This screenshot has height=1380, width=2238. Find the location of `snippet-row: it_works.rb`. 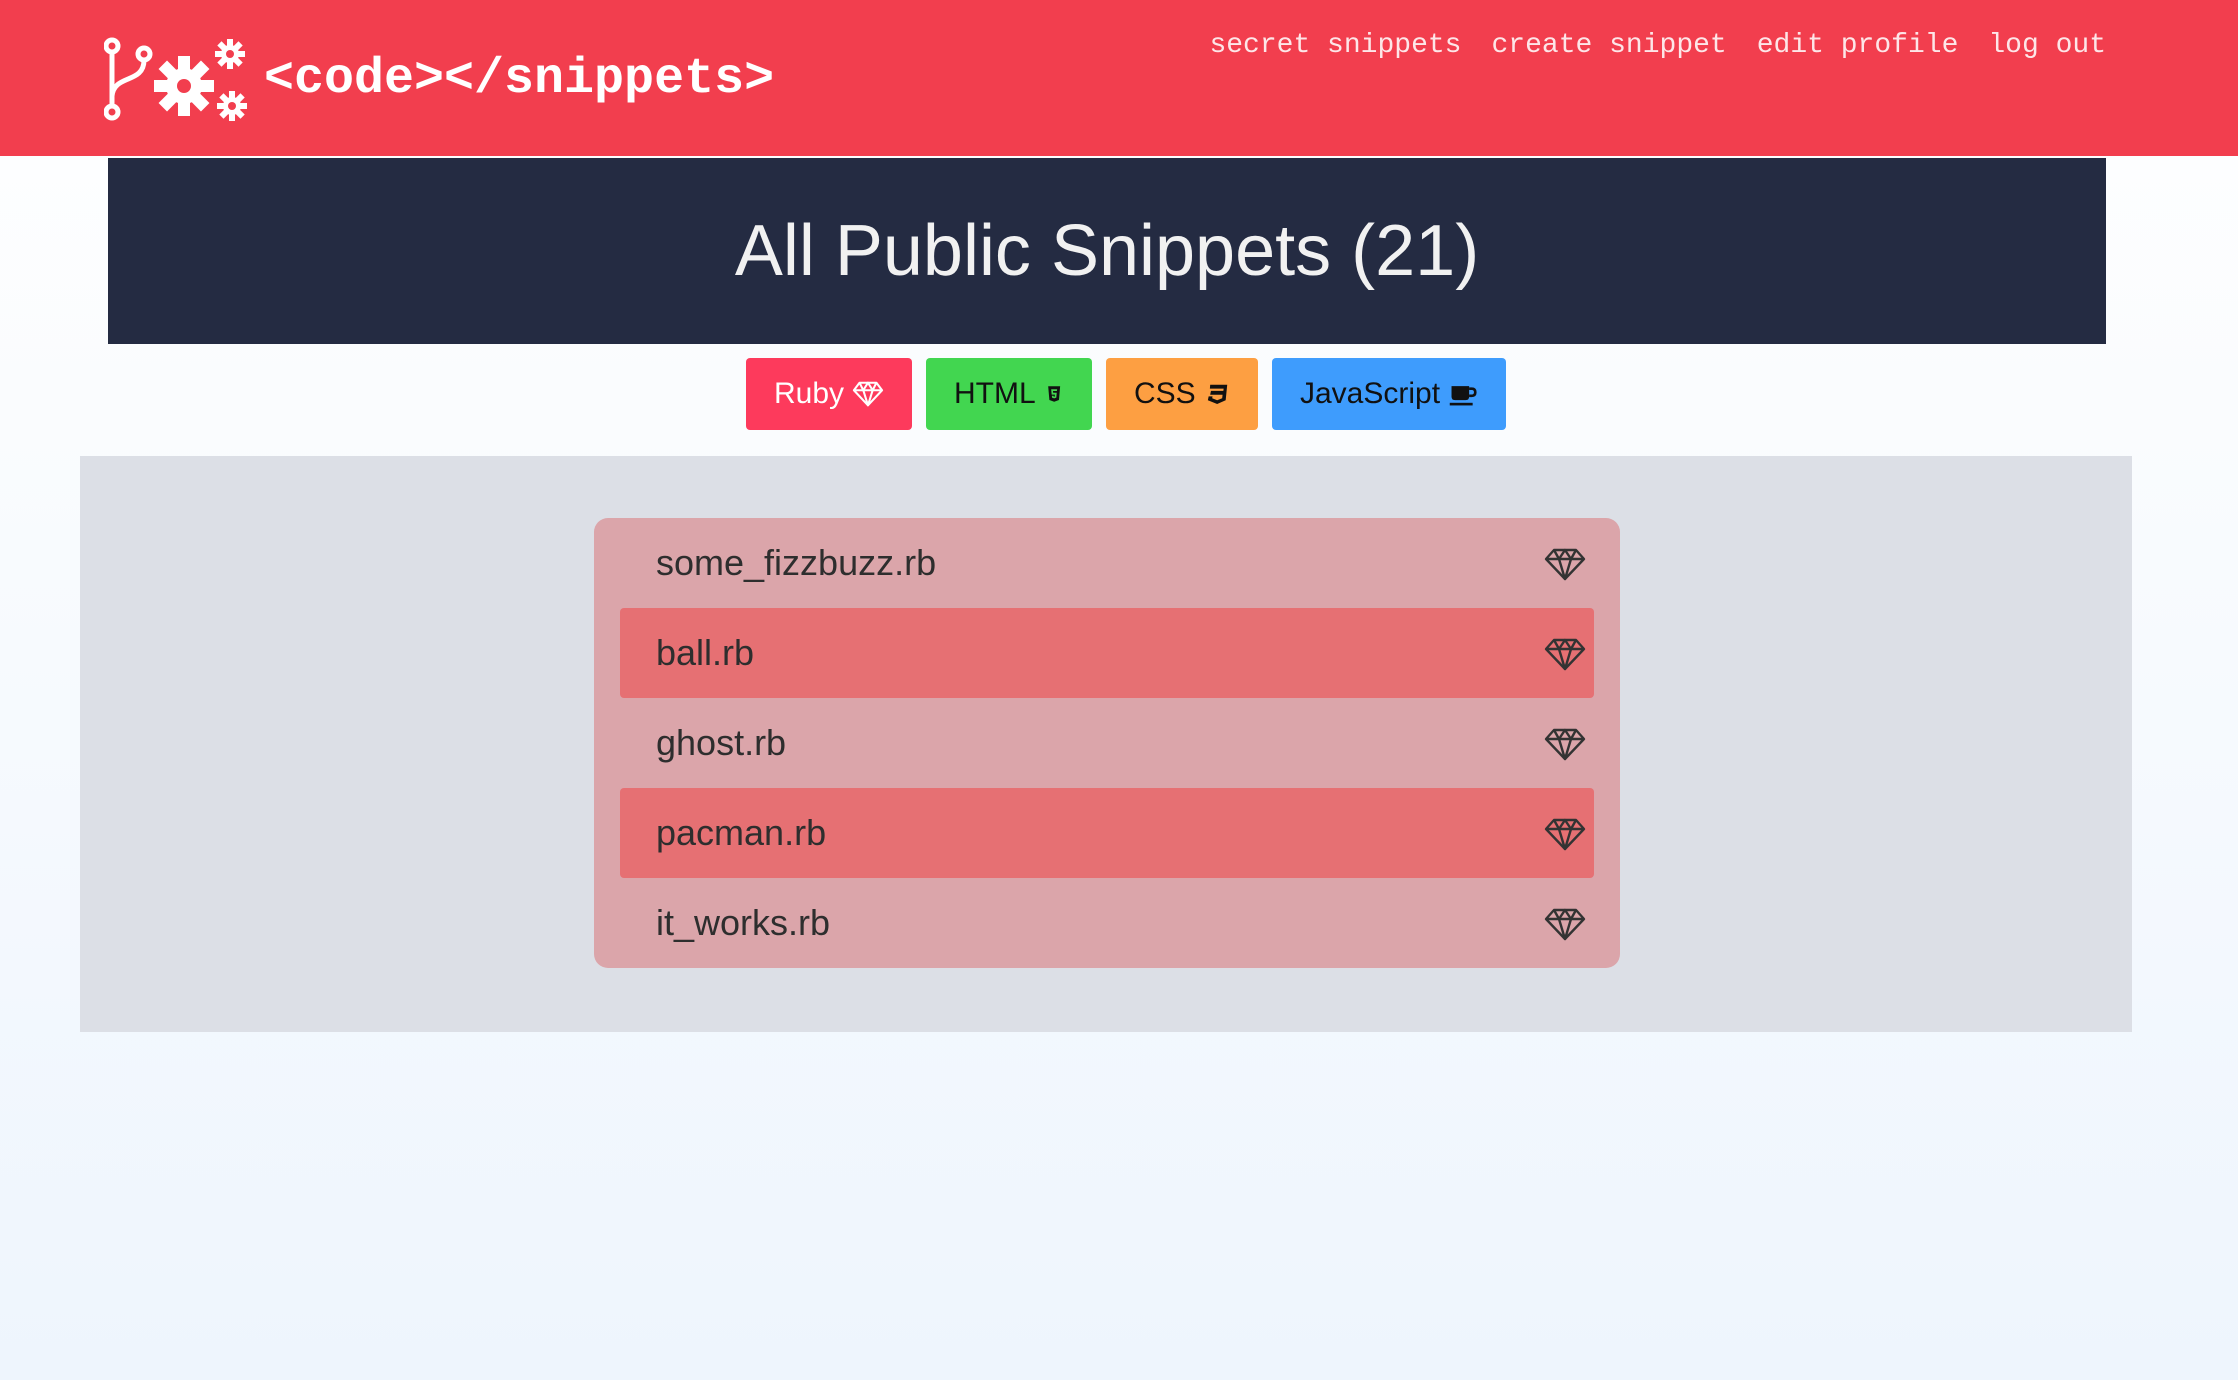

snippet-row: it_works.rb is located at coordinates (1107, 923).